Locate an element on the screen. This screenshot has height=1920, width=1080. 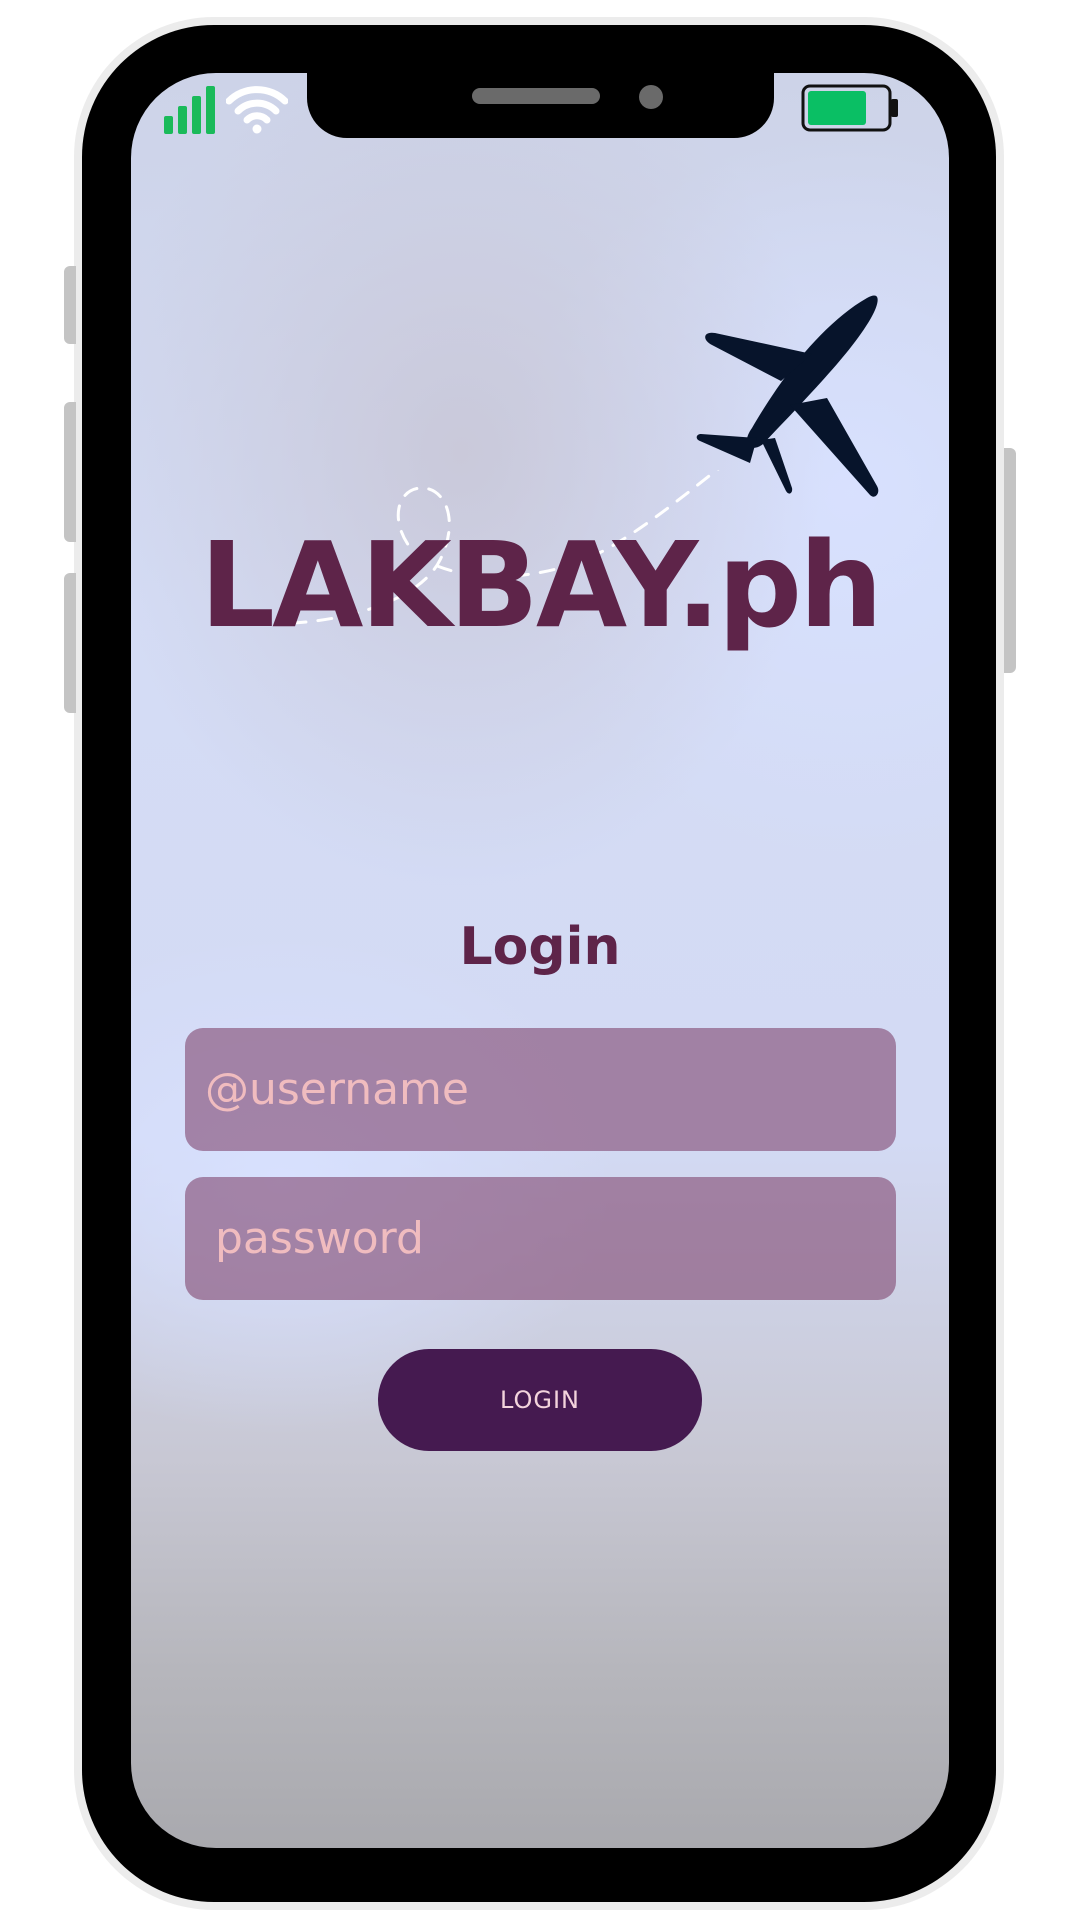
login-button: LOGIN is located at coordinates (540, 1400).